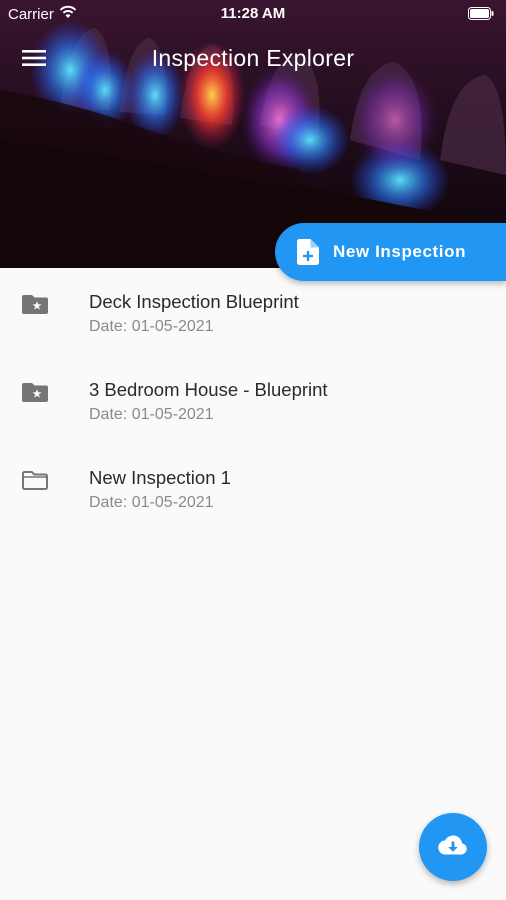 This screenshot has width=506, height=900. I want to click on cloud-download-button, so click(453, 847).